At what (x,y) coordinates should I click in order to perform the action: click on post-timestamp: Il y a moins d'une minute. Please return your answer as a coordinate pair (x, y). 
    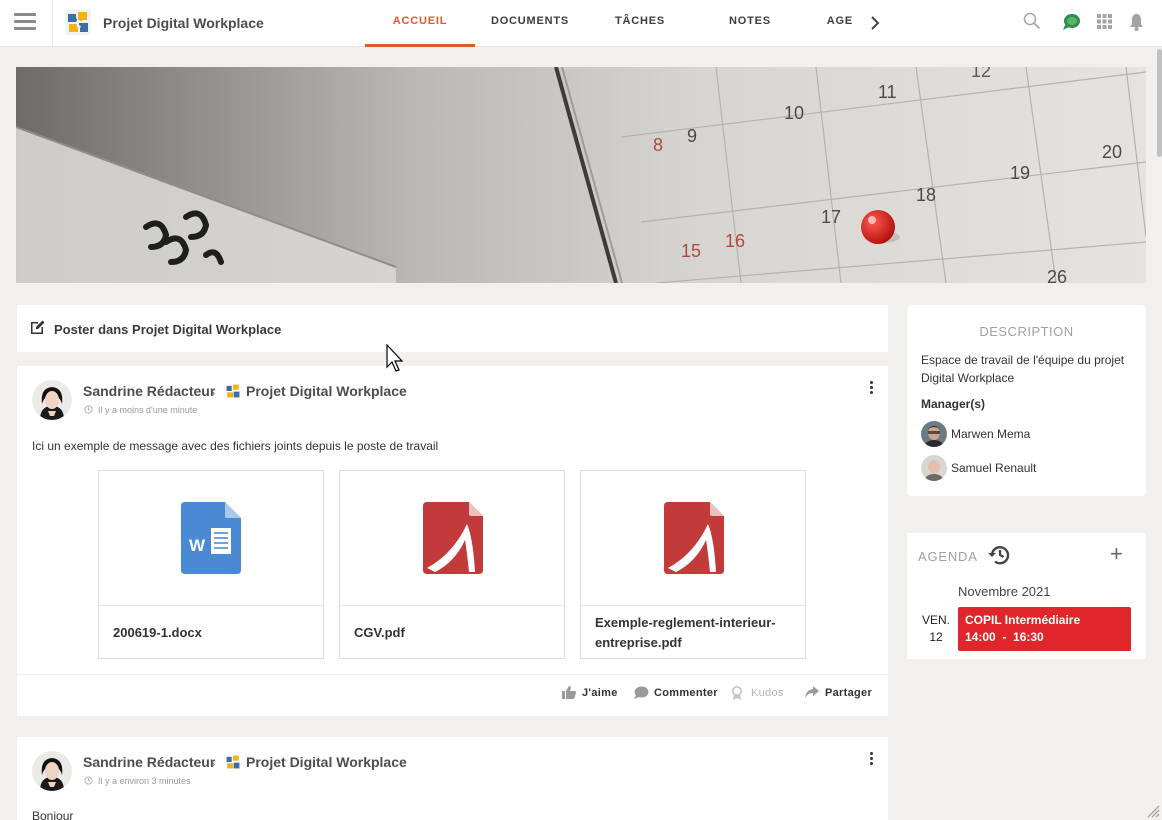
    Looking at the image, I should click on (148, 410).